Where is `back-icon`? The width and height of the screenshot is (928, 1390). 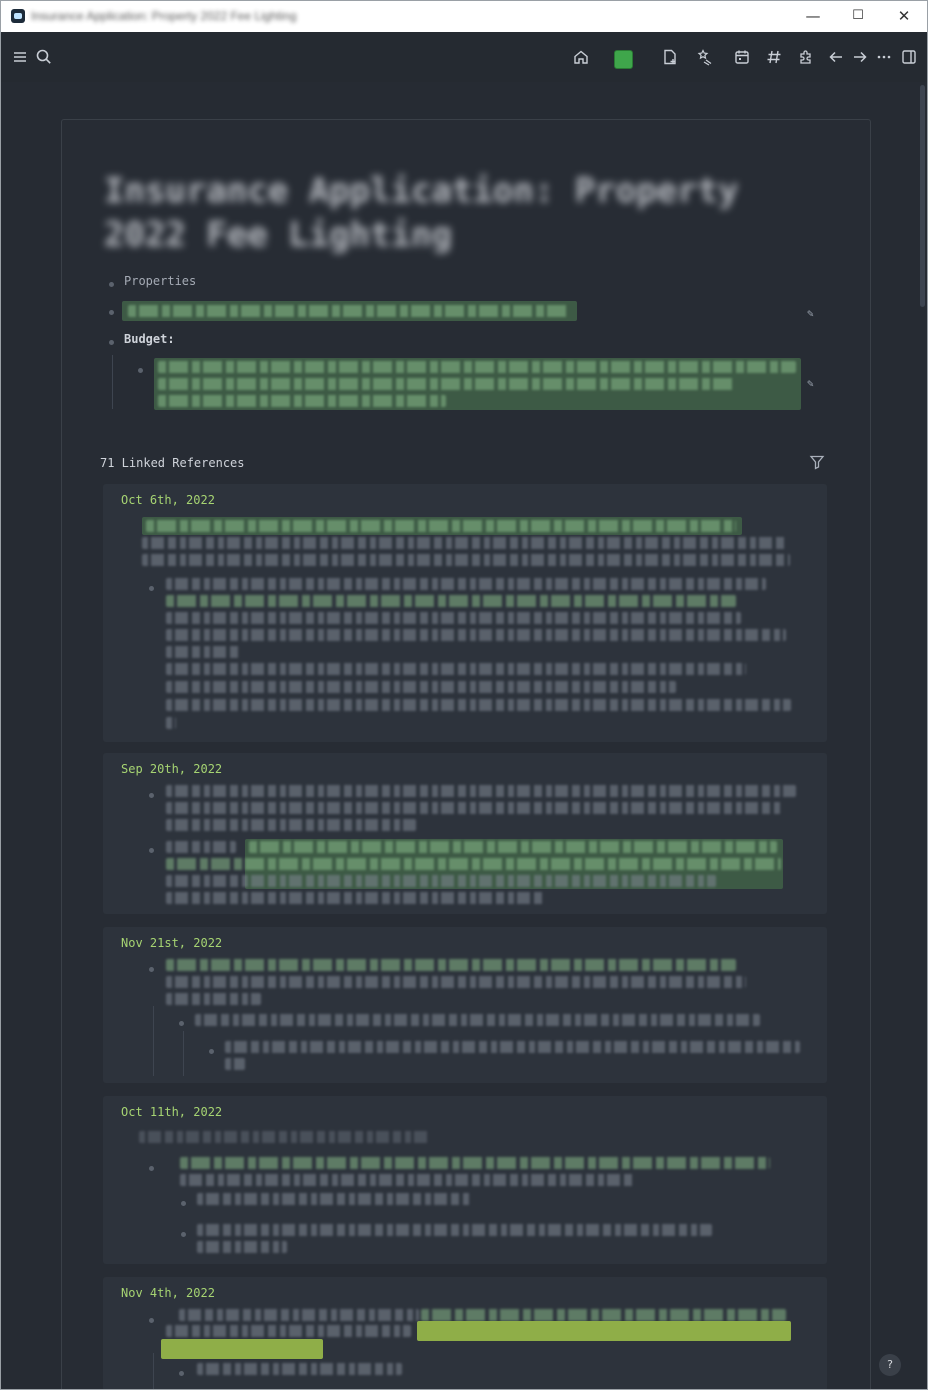
back-icon is located at coordinates (836, 57).